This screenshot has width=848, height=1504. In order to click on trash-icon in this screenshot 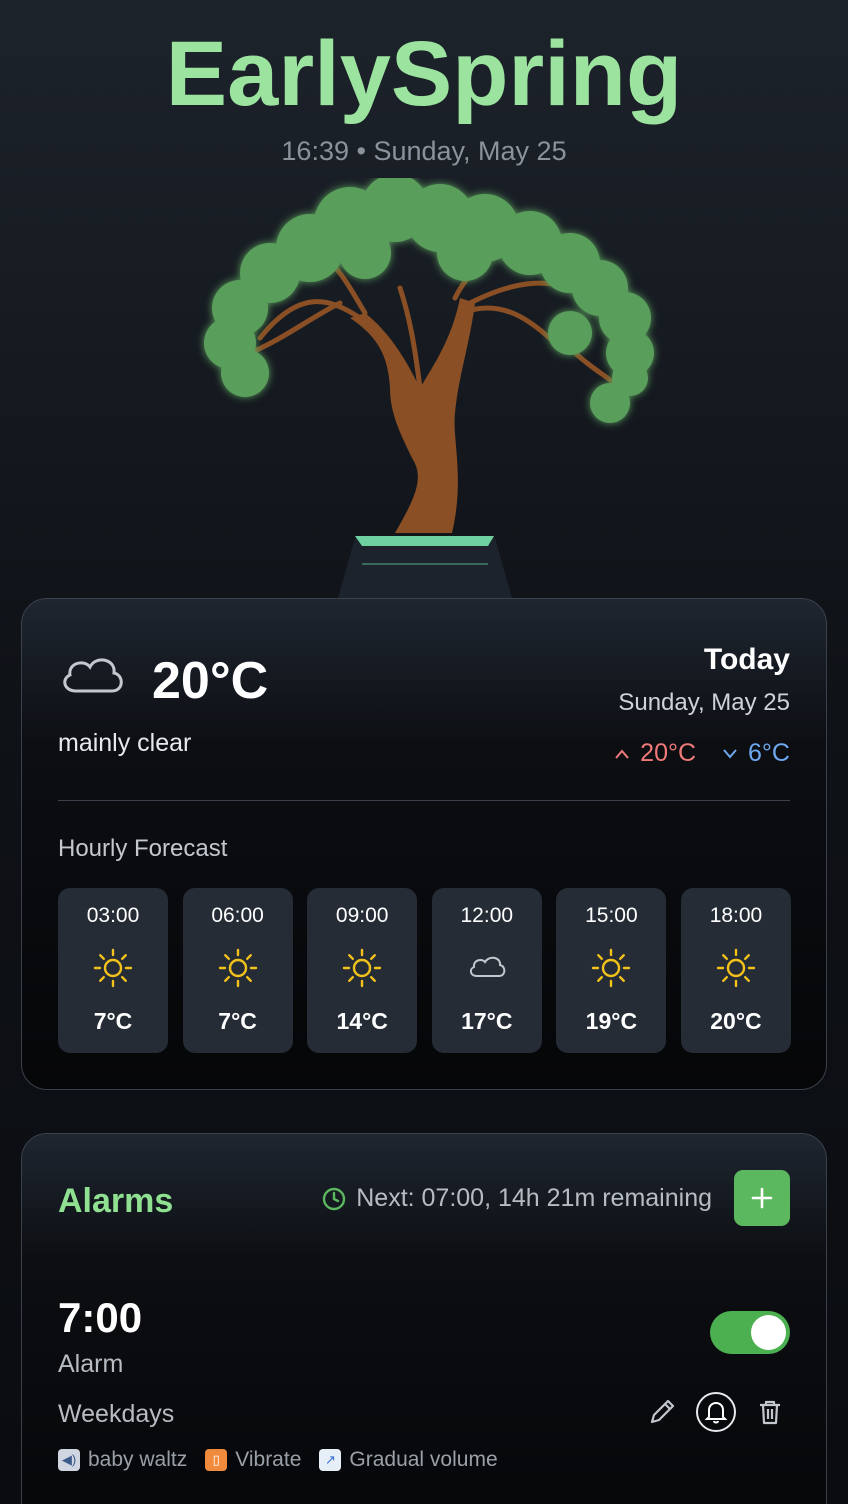, I will do `click(770, 1412)`.